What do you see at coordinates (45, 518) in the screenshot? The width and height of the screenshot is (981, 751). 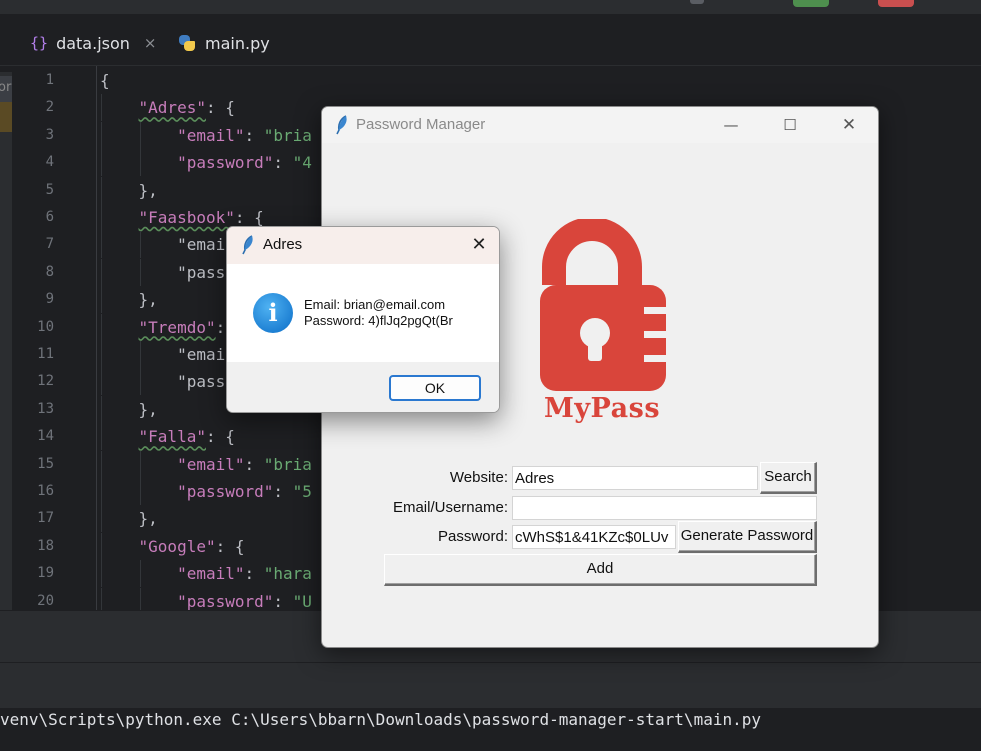 I see `line-number: 17` at bounding box center [45, 518].